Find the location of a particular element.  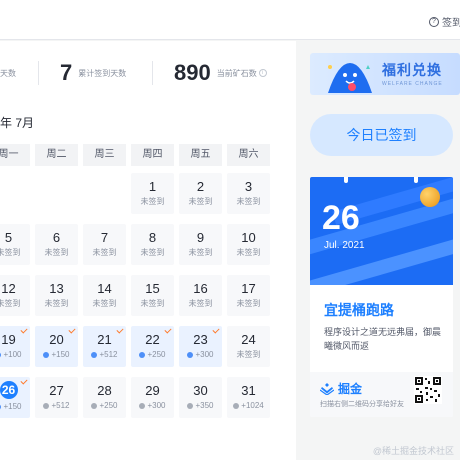

signed-check-icon is located at coordinates (24, 381).